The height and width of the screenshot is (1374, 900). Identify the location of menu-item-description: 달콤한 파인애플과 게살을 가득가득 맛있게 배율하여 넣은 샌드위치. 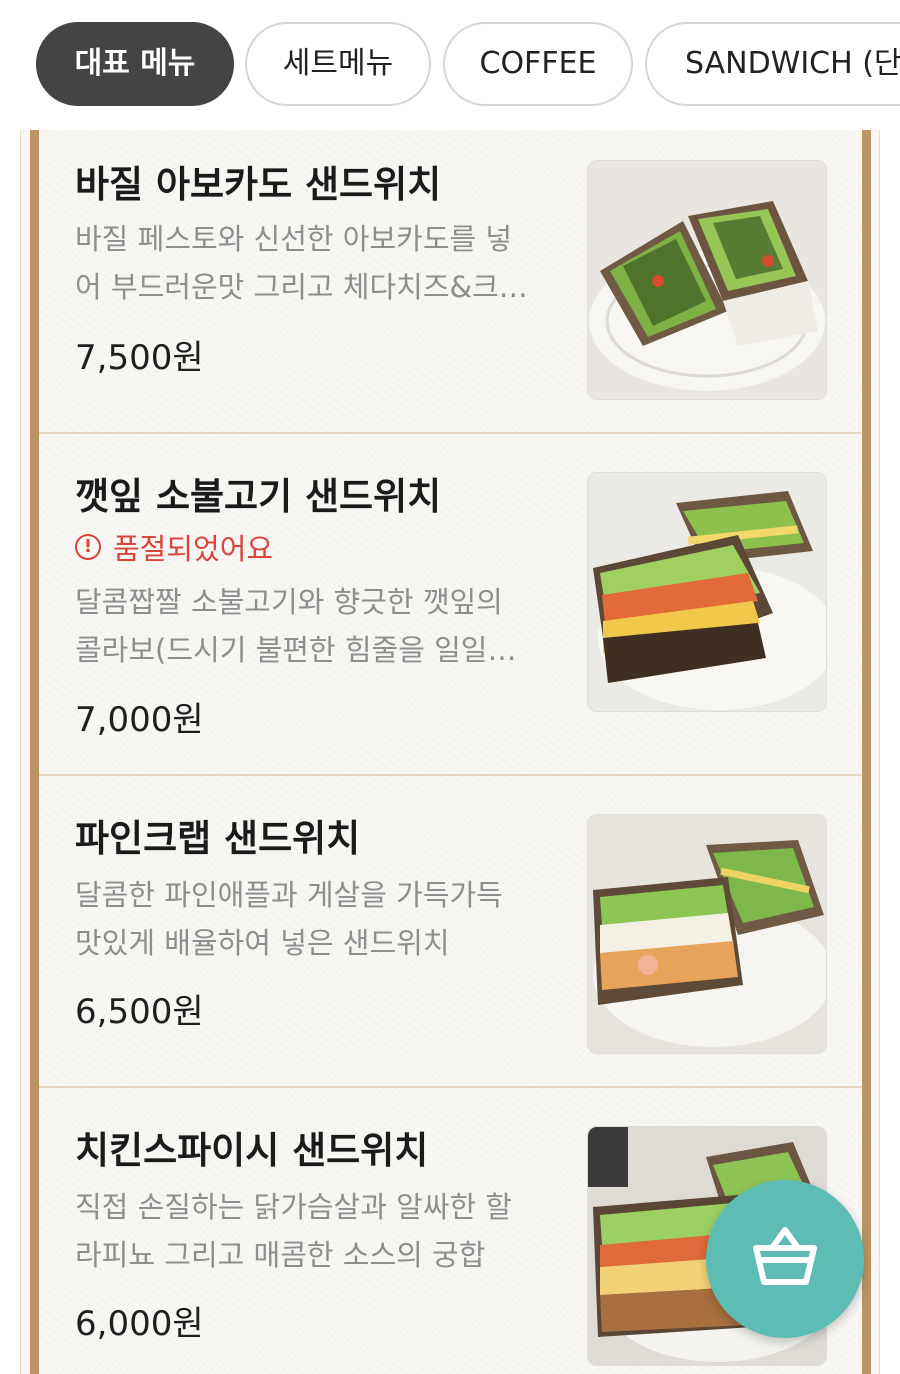
(289, 919).